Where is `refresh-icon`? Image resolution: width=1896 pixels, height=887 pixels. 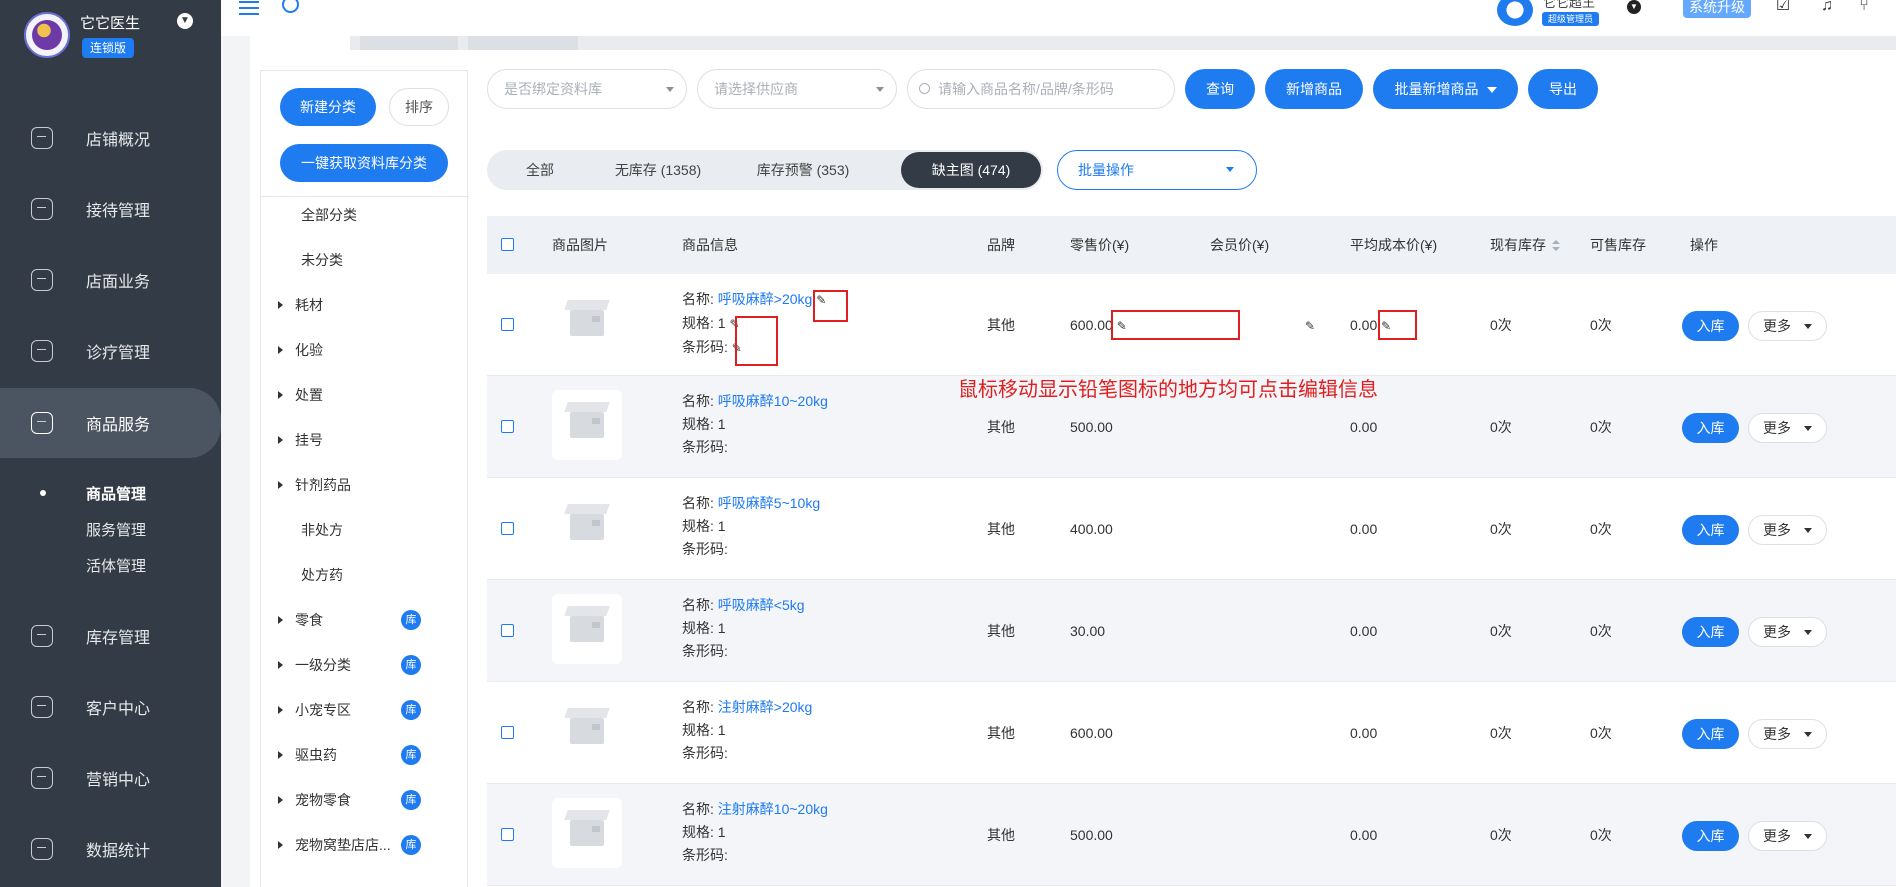
refresh-icon is located at coordinates (290, 6).